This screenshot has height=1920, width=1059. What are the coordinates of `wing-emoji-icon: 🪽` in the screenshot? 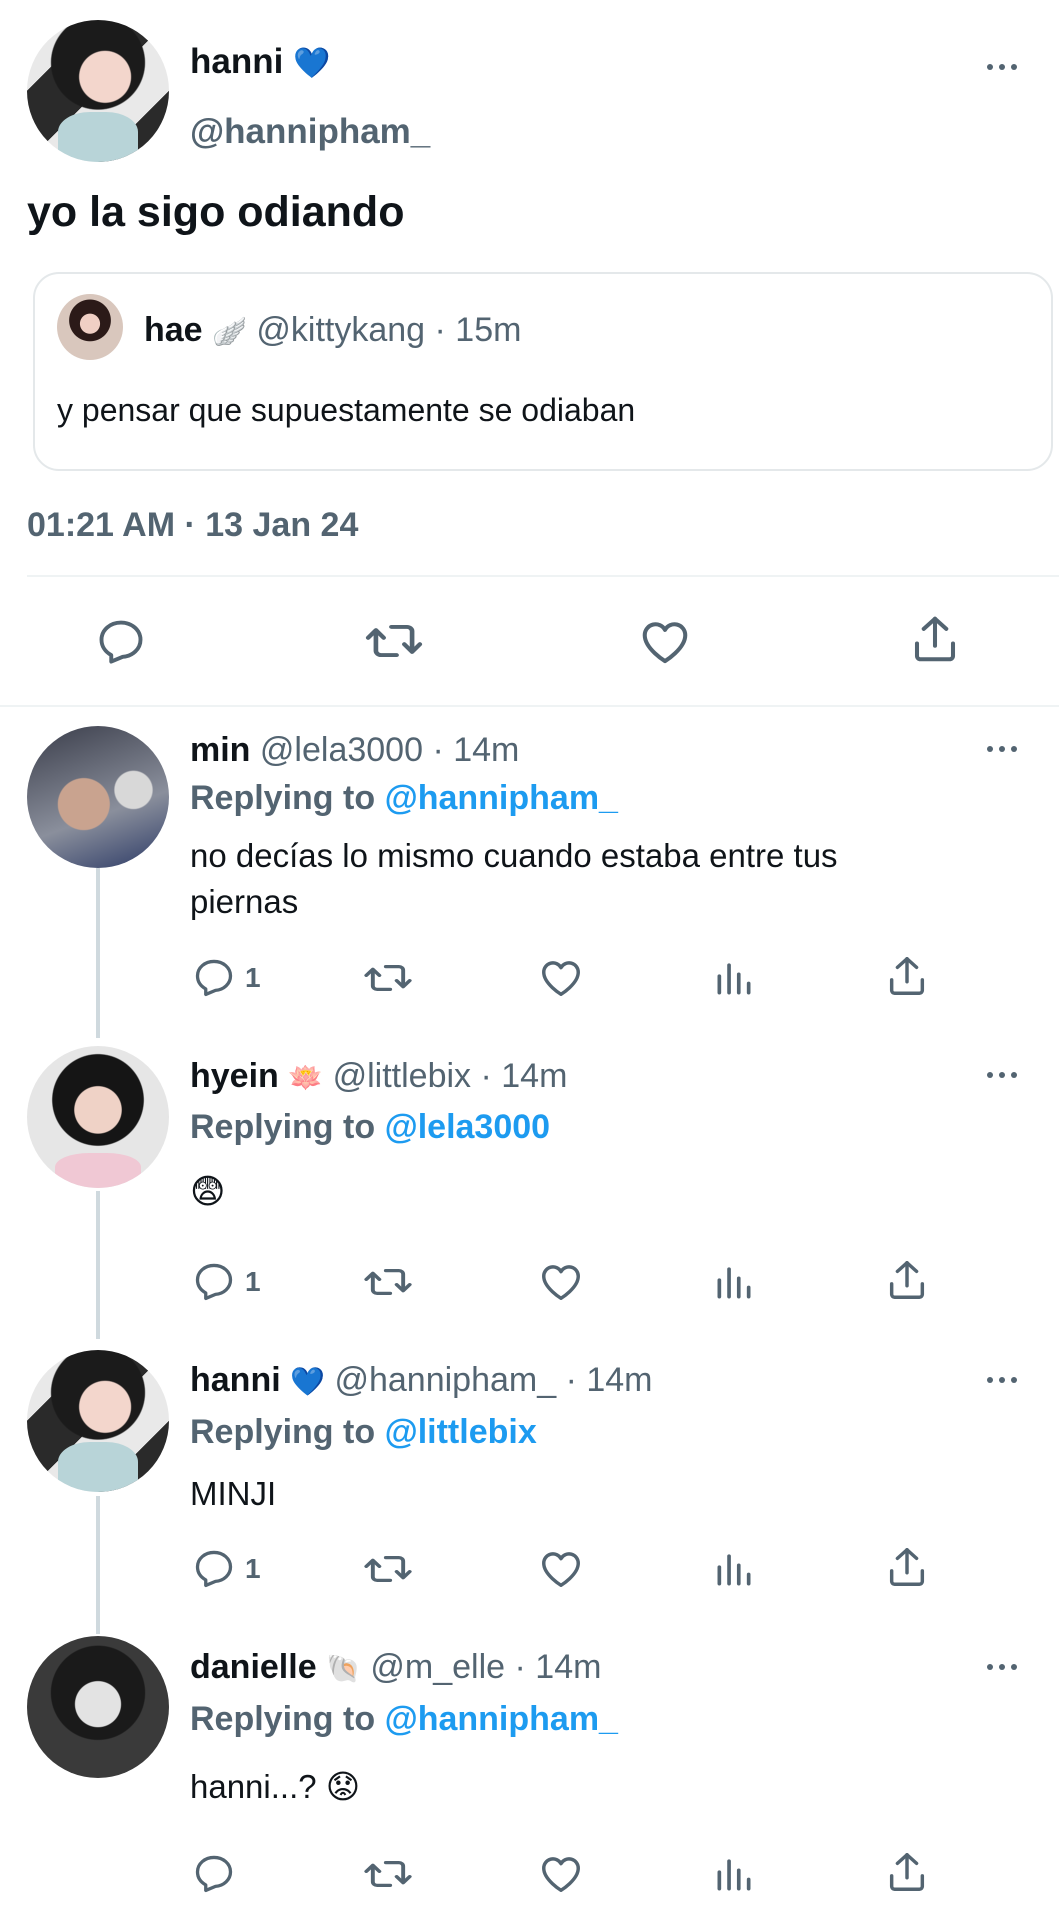 It's located at (229, 331).